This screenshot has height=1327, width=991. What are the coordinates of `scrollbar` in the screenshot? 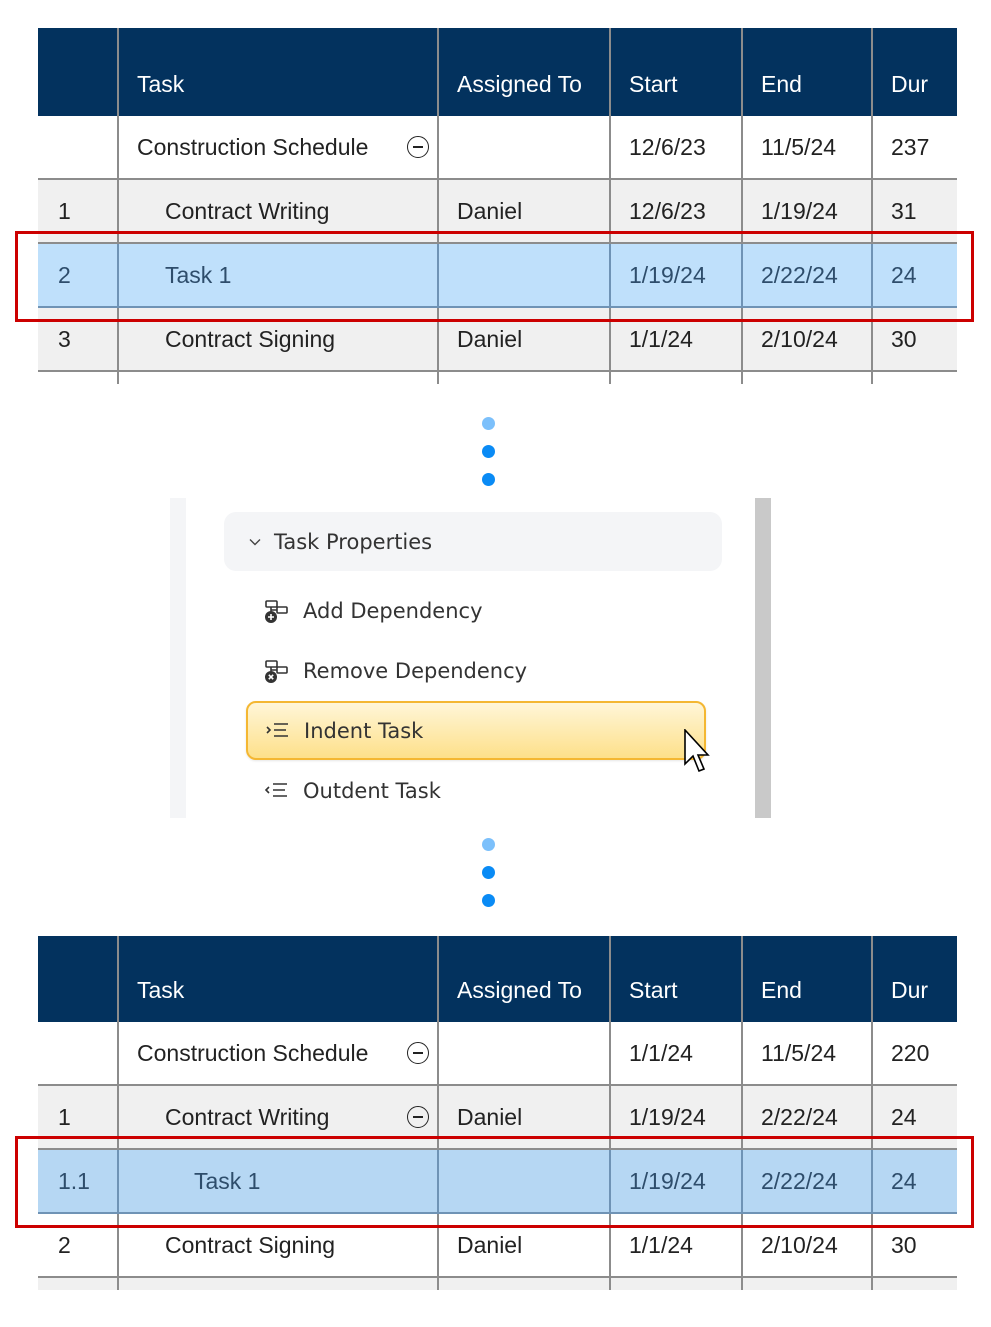 It's located at (763, 658).